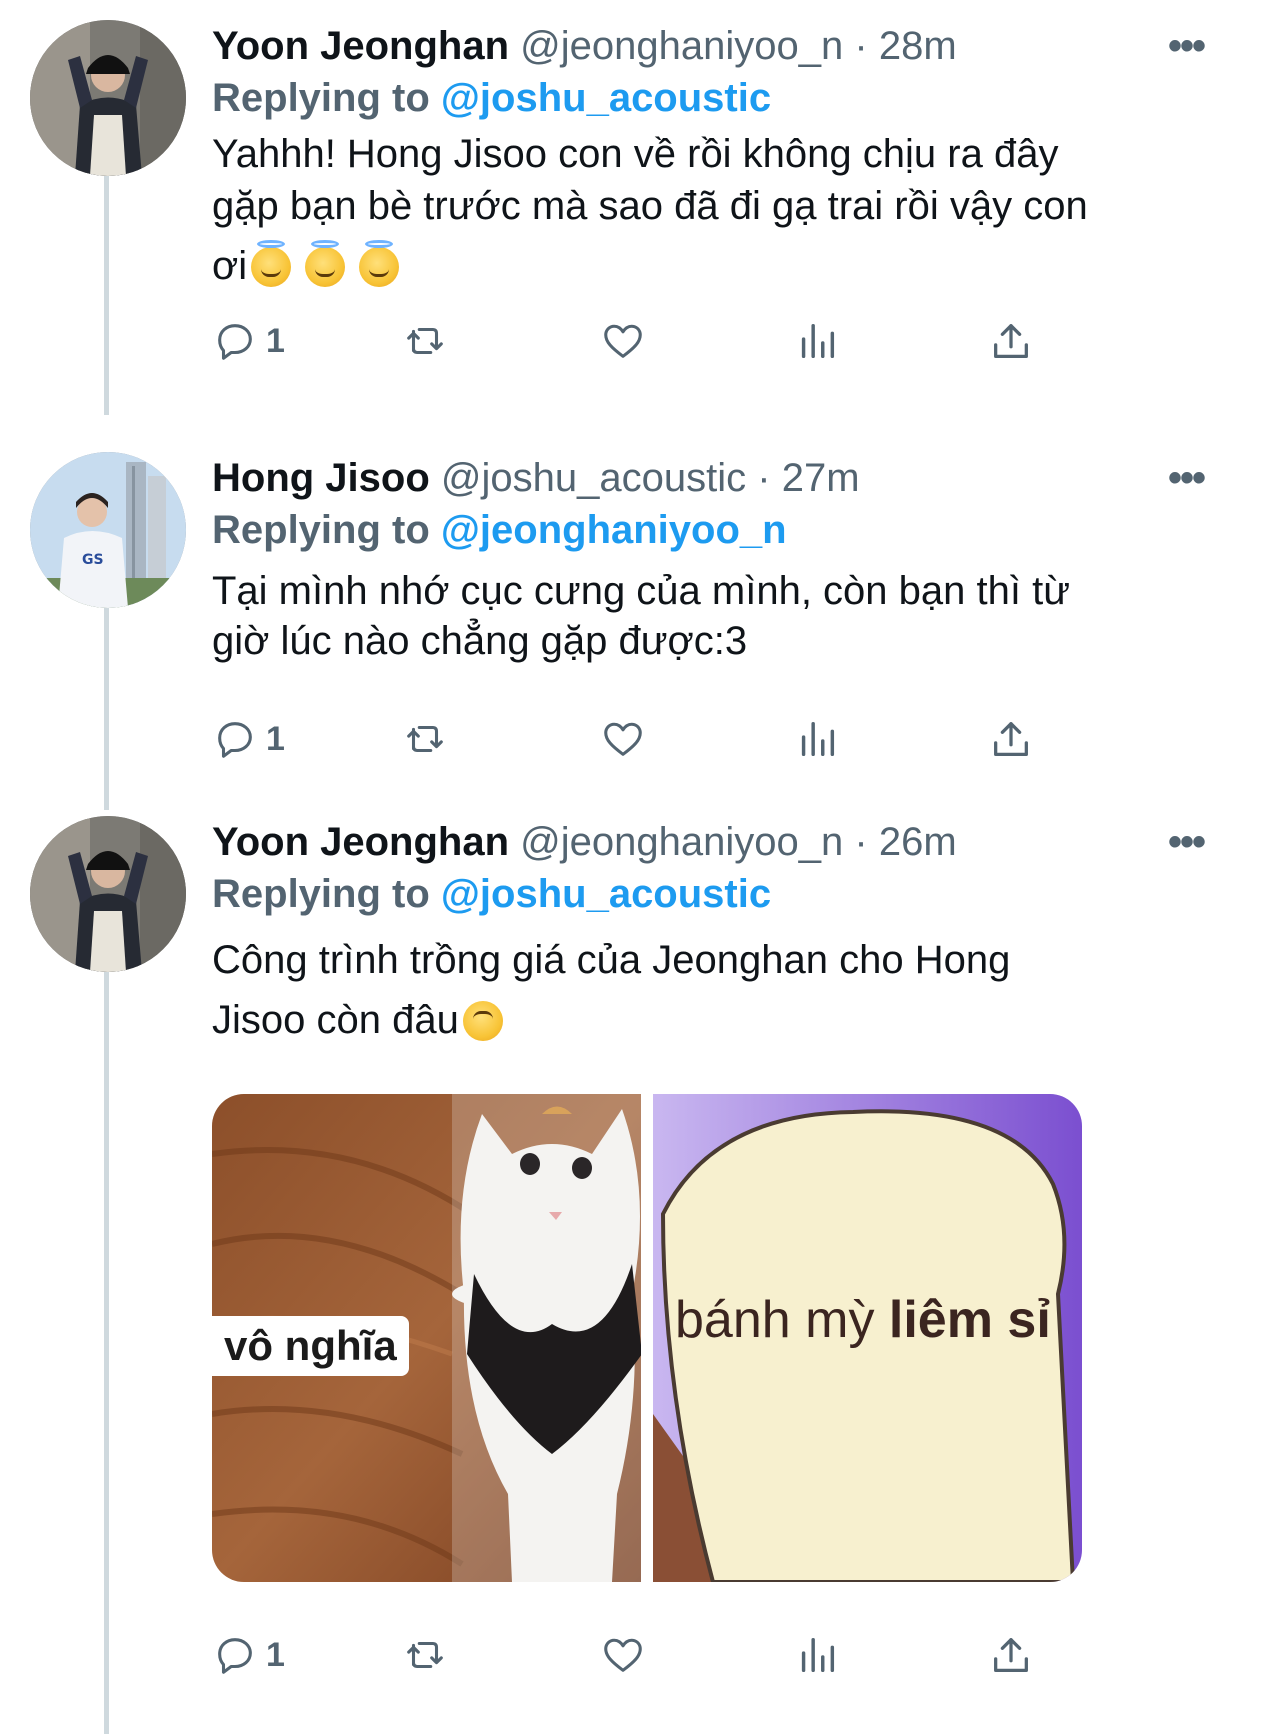 Image resolution: width=1284 pixels, height=1734 pixels. Describe the element at coordinates (321, 478) in the screenshot. I see `display-name: Hong Jisoo` at that location.